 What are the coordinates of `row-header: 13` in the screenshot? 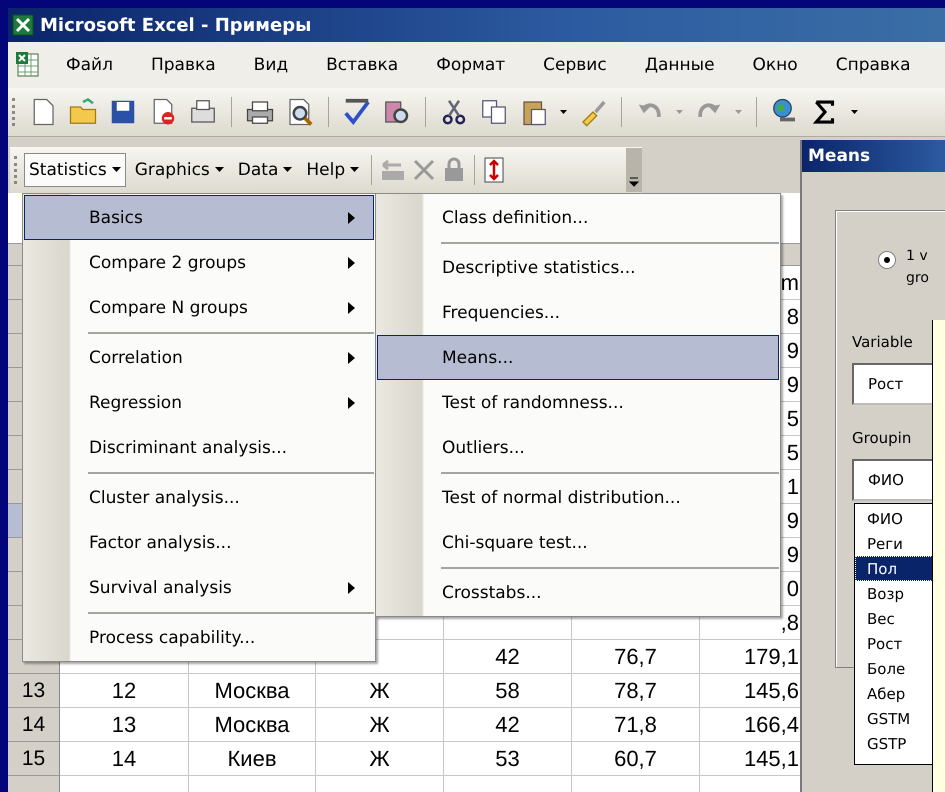 It's located at (34, 691).